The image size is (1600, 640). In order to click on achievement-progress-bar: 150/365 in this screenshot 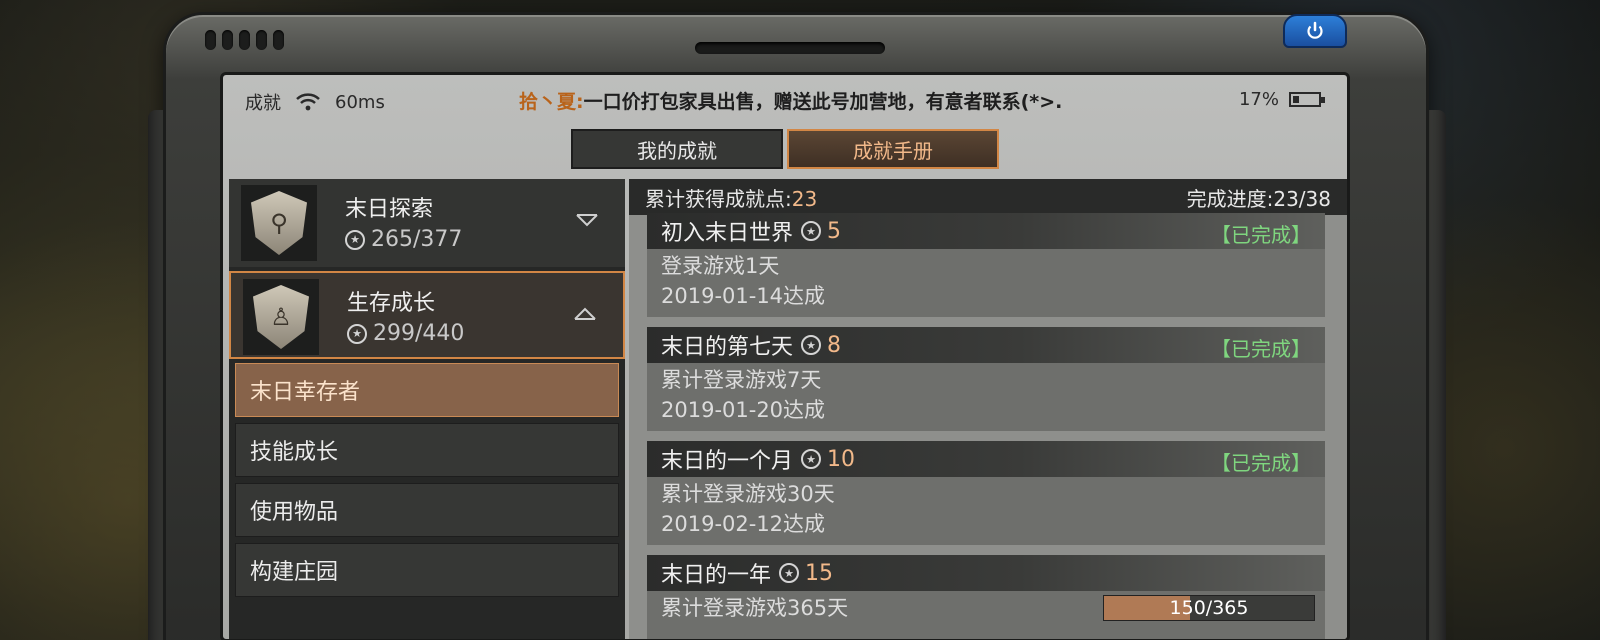, I will do `click(1209, 608)`.